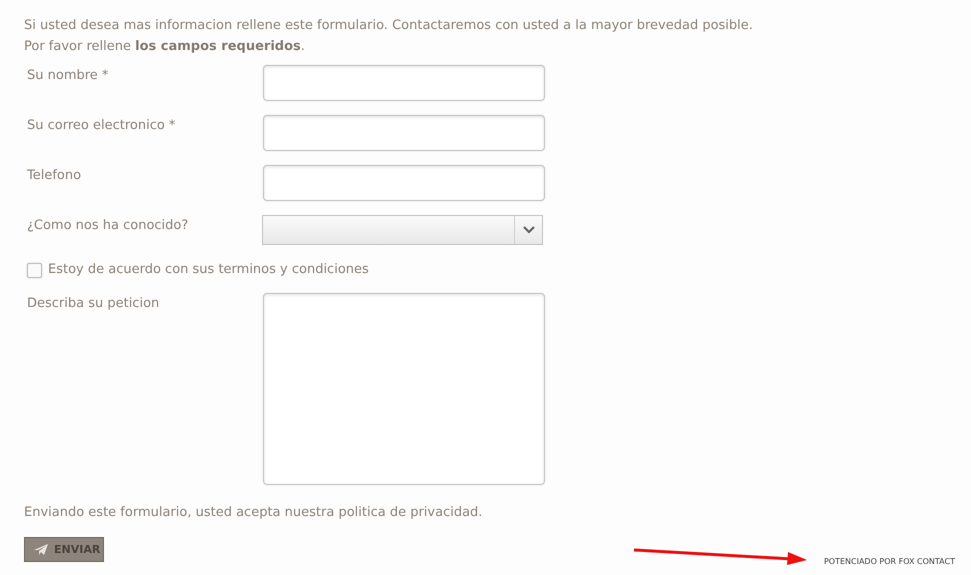 This screenshot has height=575, width=971. I want to click on field-label: ¿Como nos ha conocido?, so click(108, 226).